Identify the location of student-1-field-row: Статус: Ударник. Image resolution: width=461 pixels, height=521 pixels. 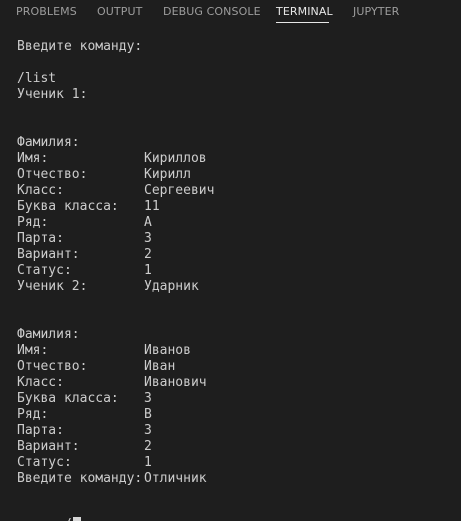
(167, 270).